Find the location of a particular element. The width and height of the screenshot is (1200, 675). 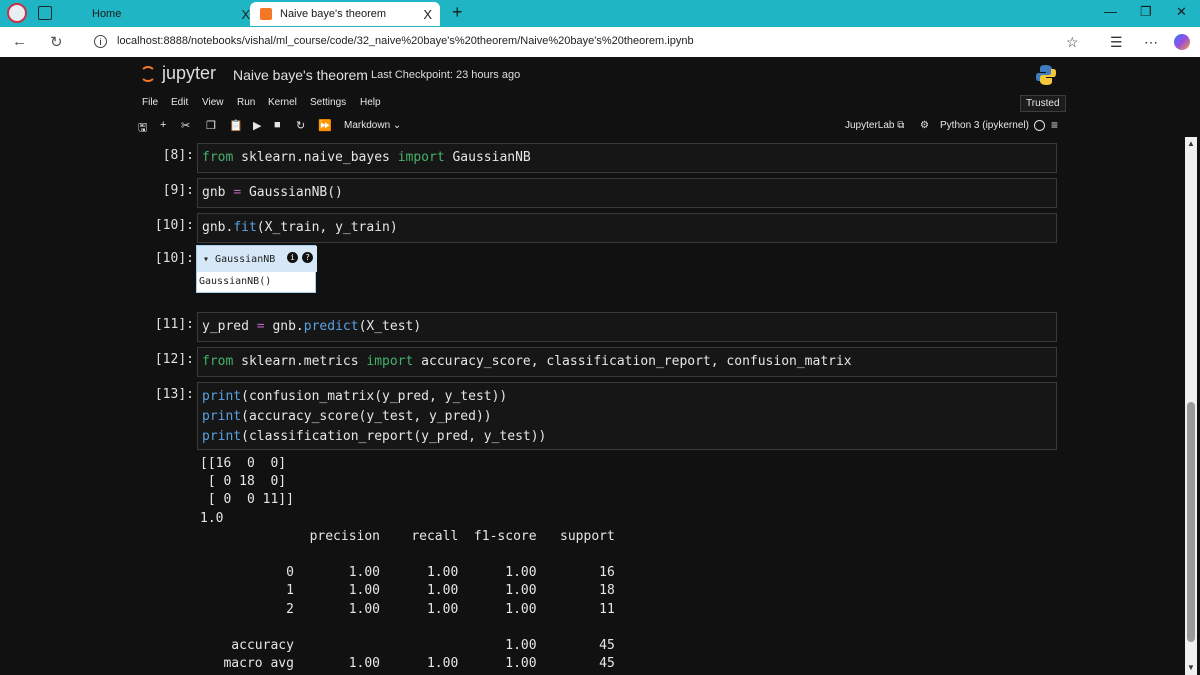

menu-hamburger-icon: ≡ is located at coordinates (1054, 125).